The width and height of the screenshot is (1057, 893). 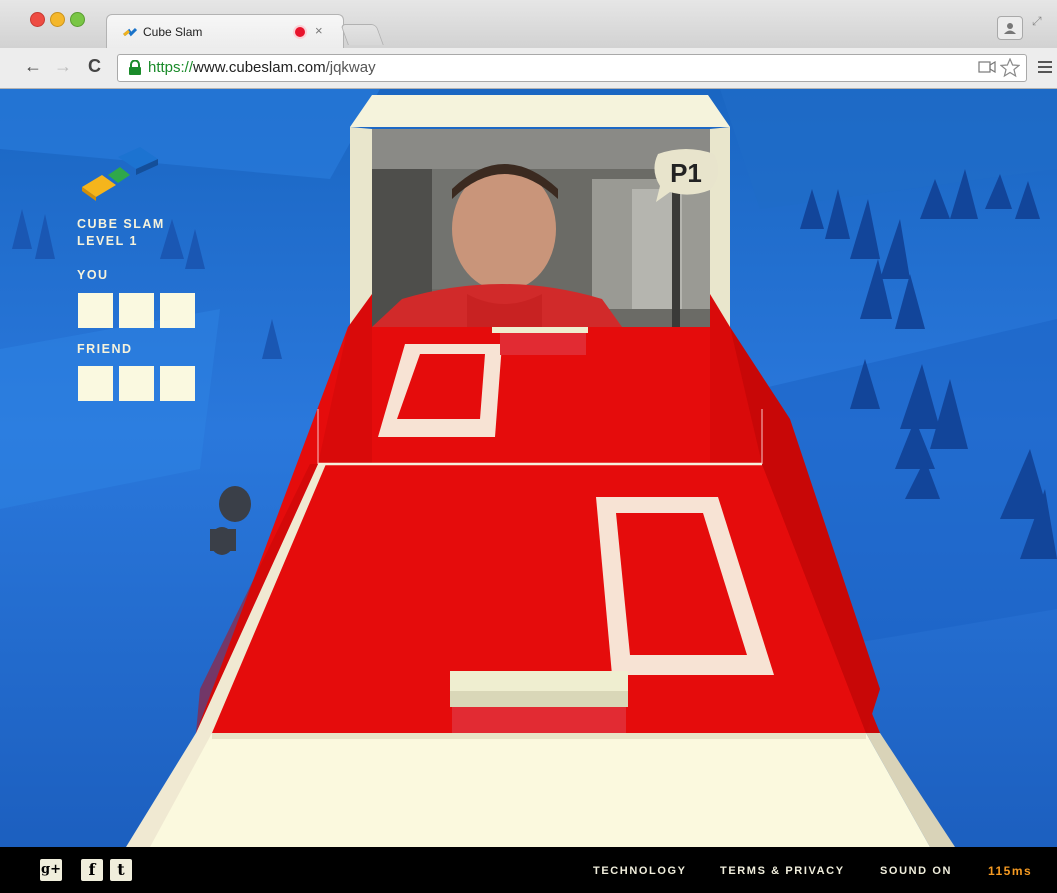 What do you see at coordinates (528, 24) in the screenshot?
I see `title-bar: Cube Slam × ⤢` at bounding box center [528, 24].